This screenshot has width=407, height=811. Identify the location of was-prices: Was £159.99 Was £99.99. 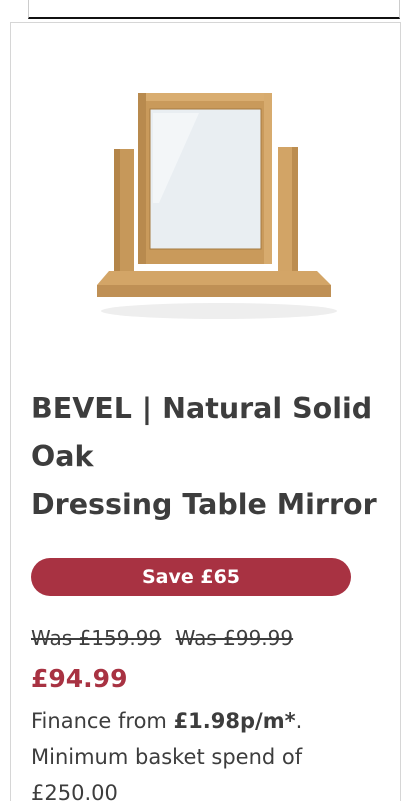
(166, 638).